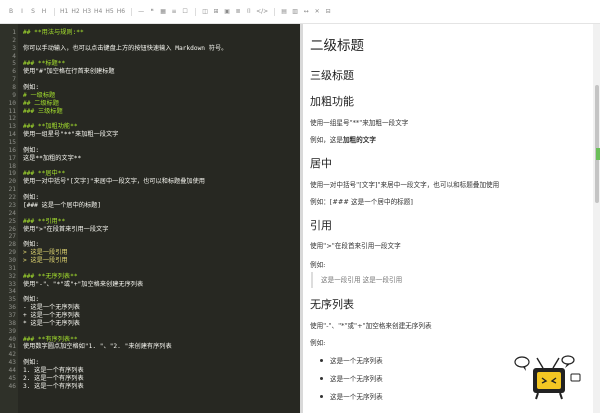  I want to click on h3-button: H3, so click(87, 12).